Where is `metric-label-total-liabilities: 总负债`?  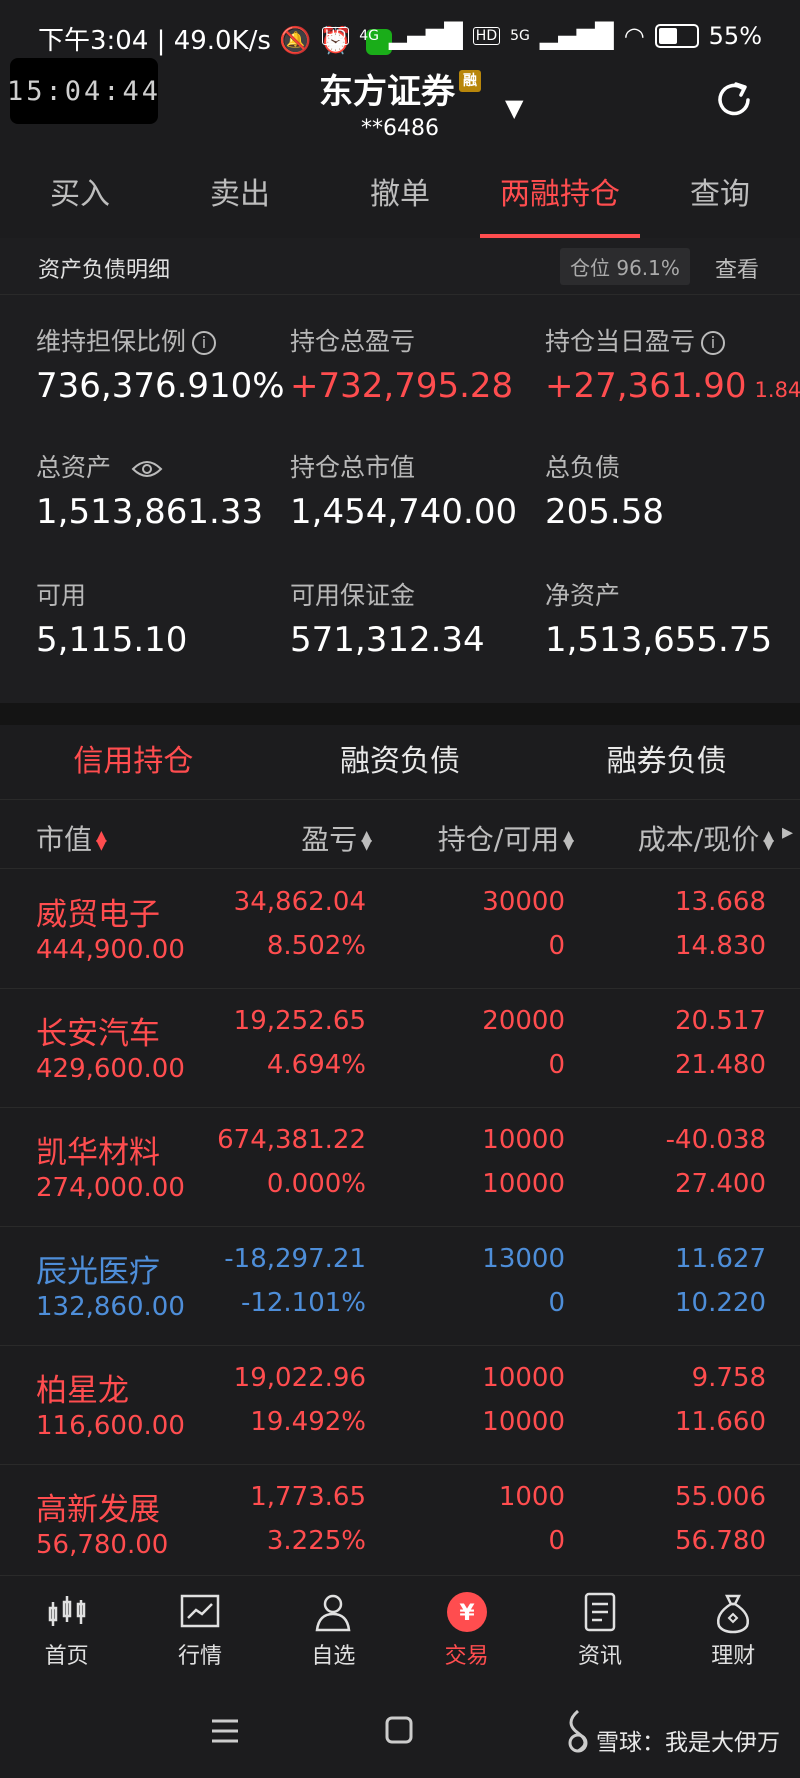 metric-label-total-liabilities: 总负债 is located at coordinates (583, 467).